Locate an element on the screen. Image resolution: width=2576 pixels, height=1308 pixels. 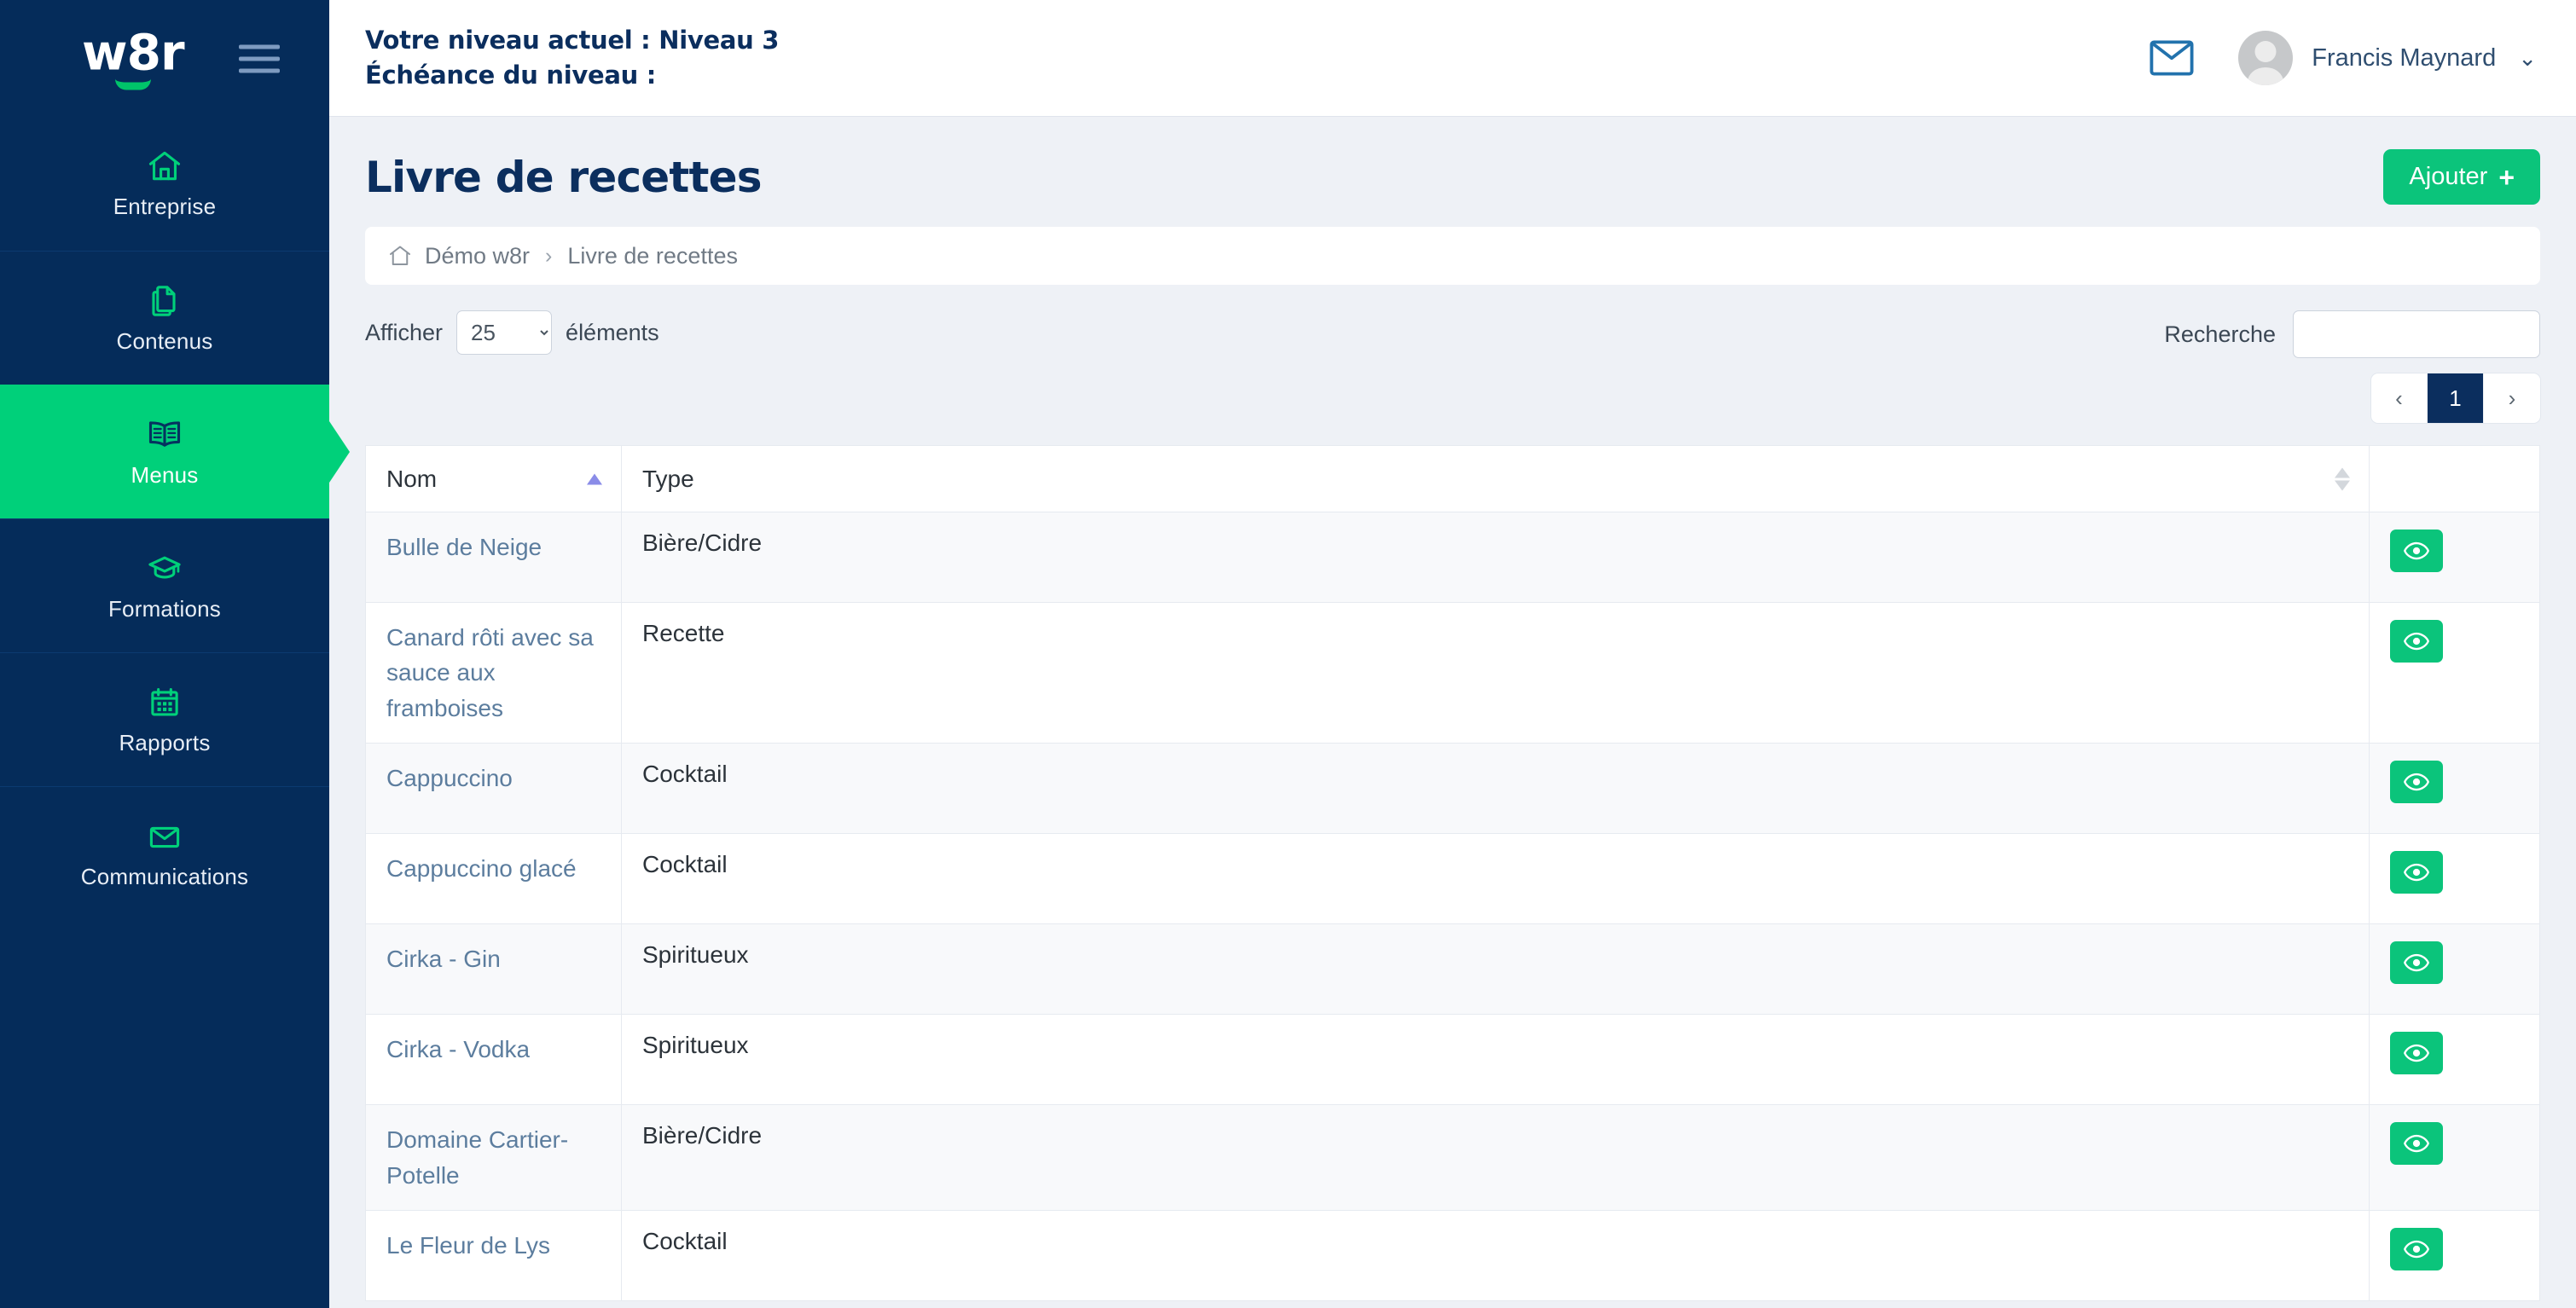
table-row: Cirka - Gin Spiritueux is located at coordinates (1452, 969).